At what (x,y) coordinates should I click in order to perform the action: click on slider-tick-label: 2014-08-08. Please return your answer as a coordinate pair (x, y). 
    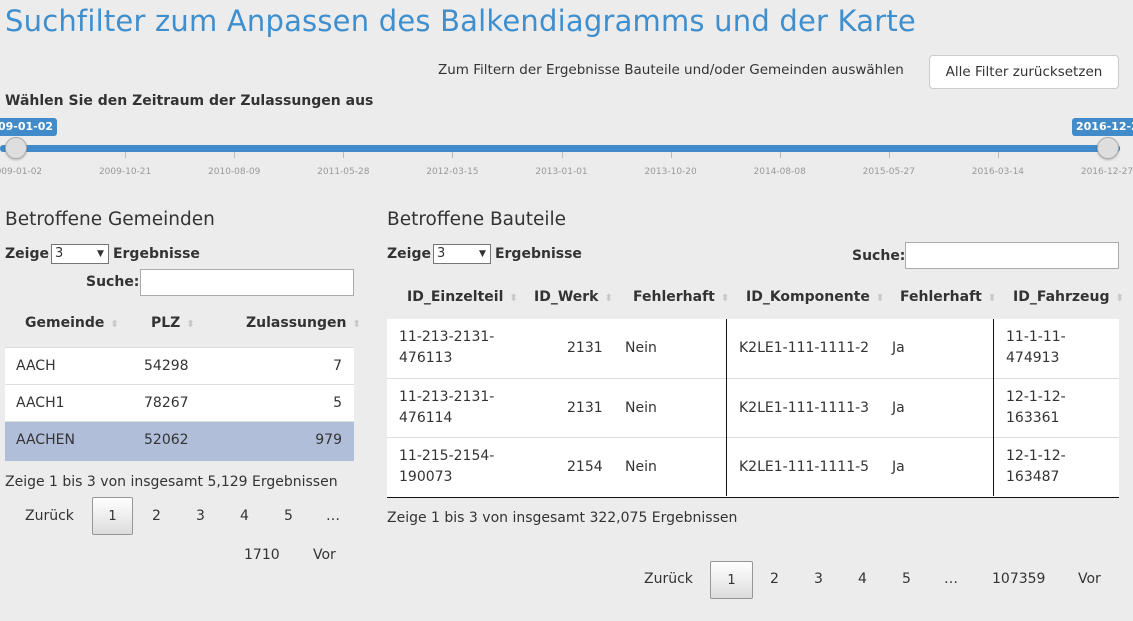
    Looking at the image, I should click on (779, 172).